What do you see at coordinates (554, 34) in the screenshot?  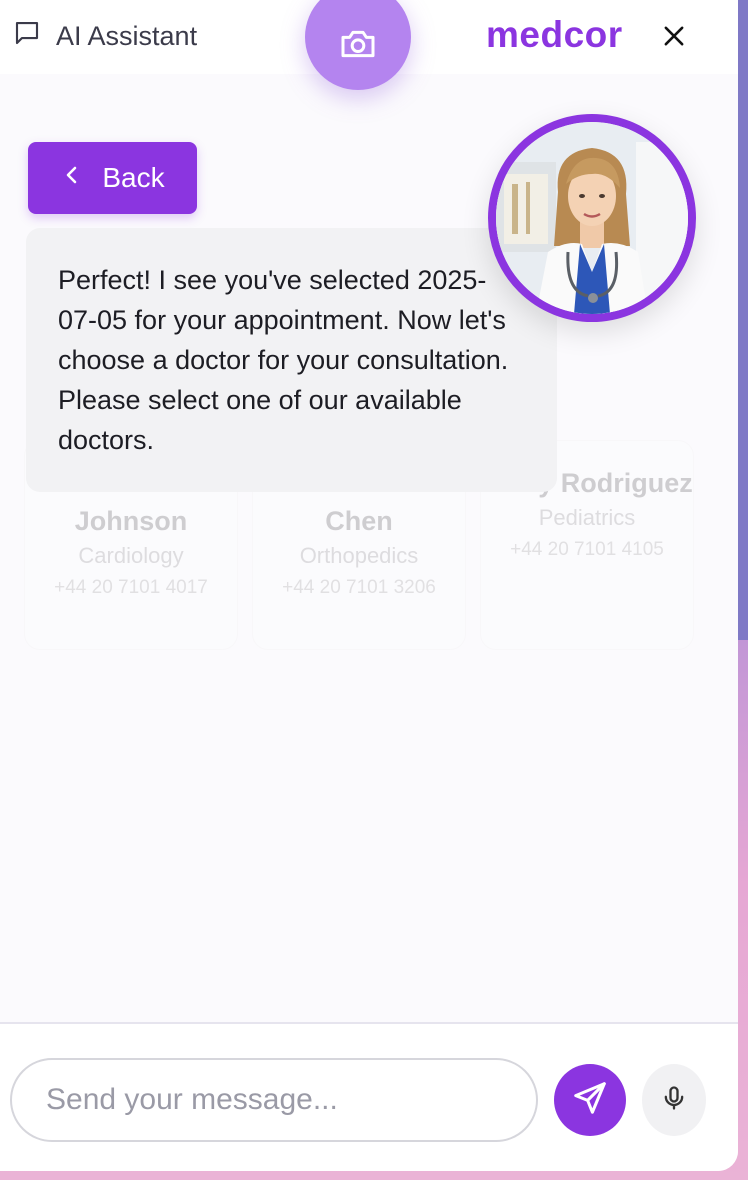 I see `brand-logo: medcor` at bounding box center [554, 34].